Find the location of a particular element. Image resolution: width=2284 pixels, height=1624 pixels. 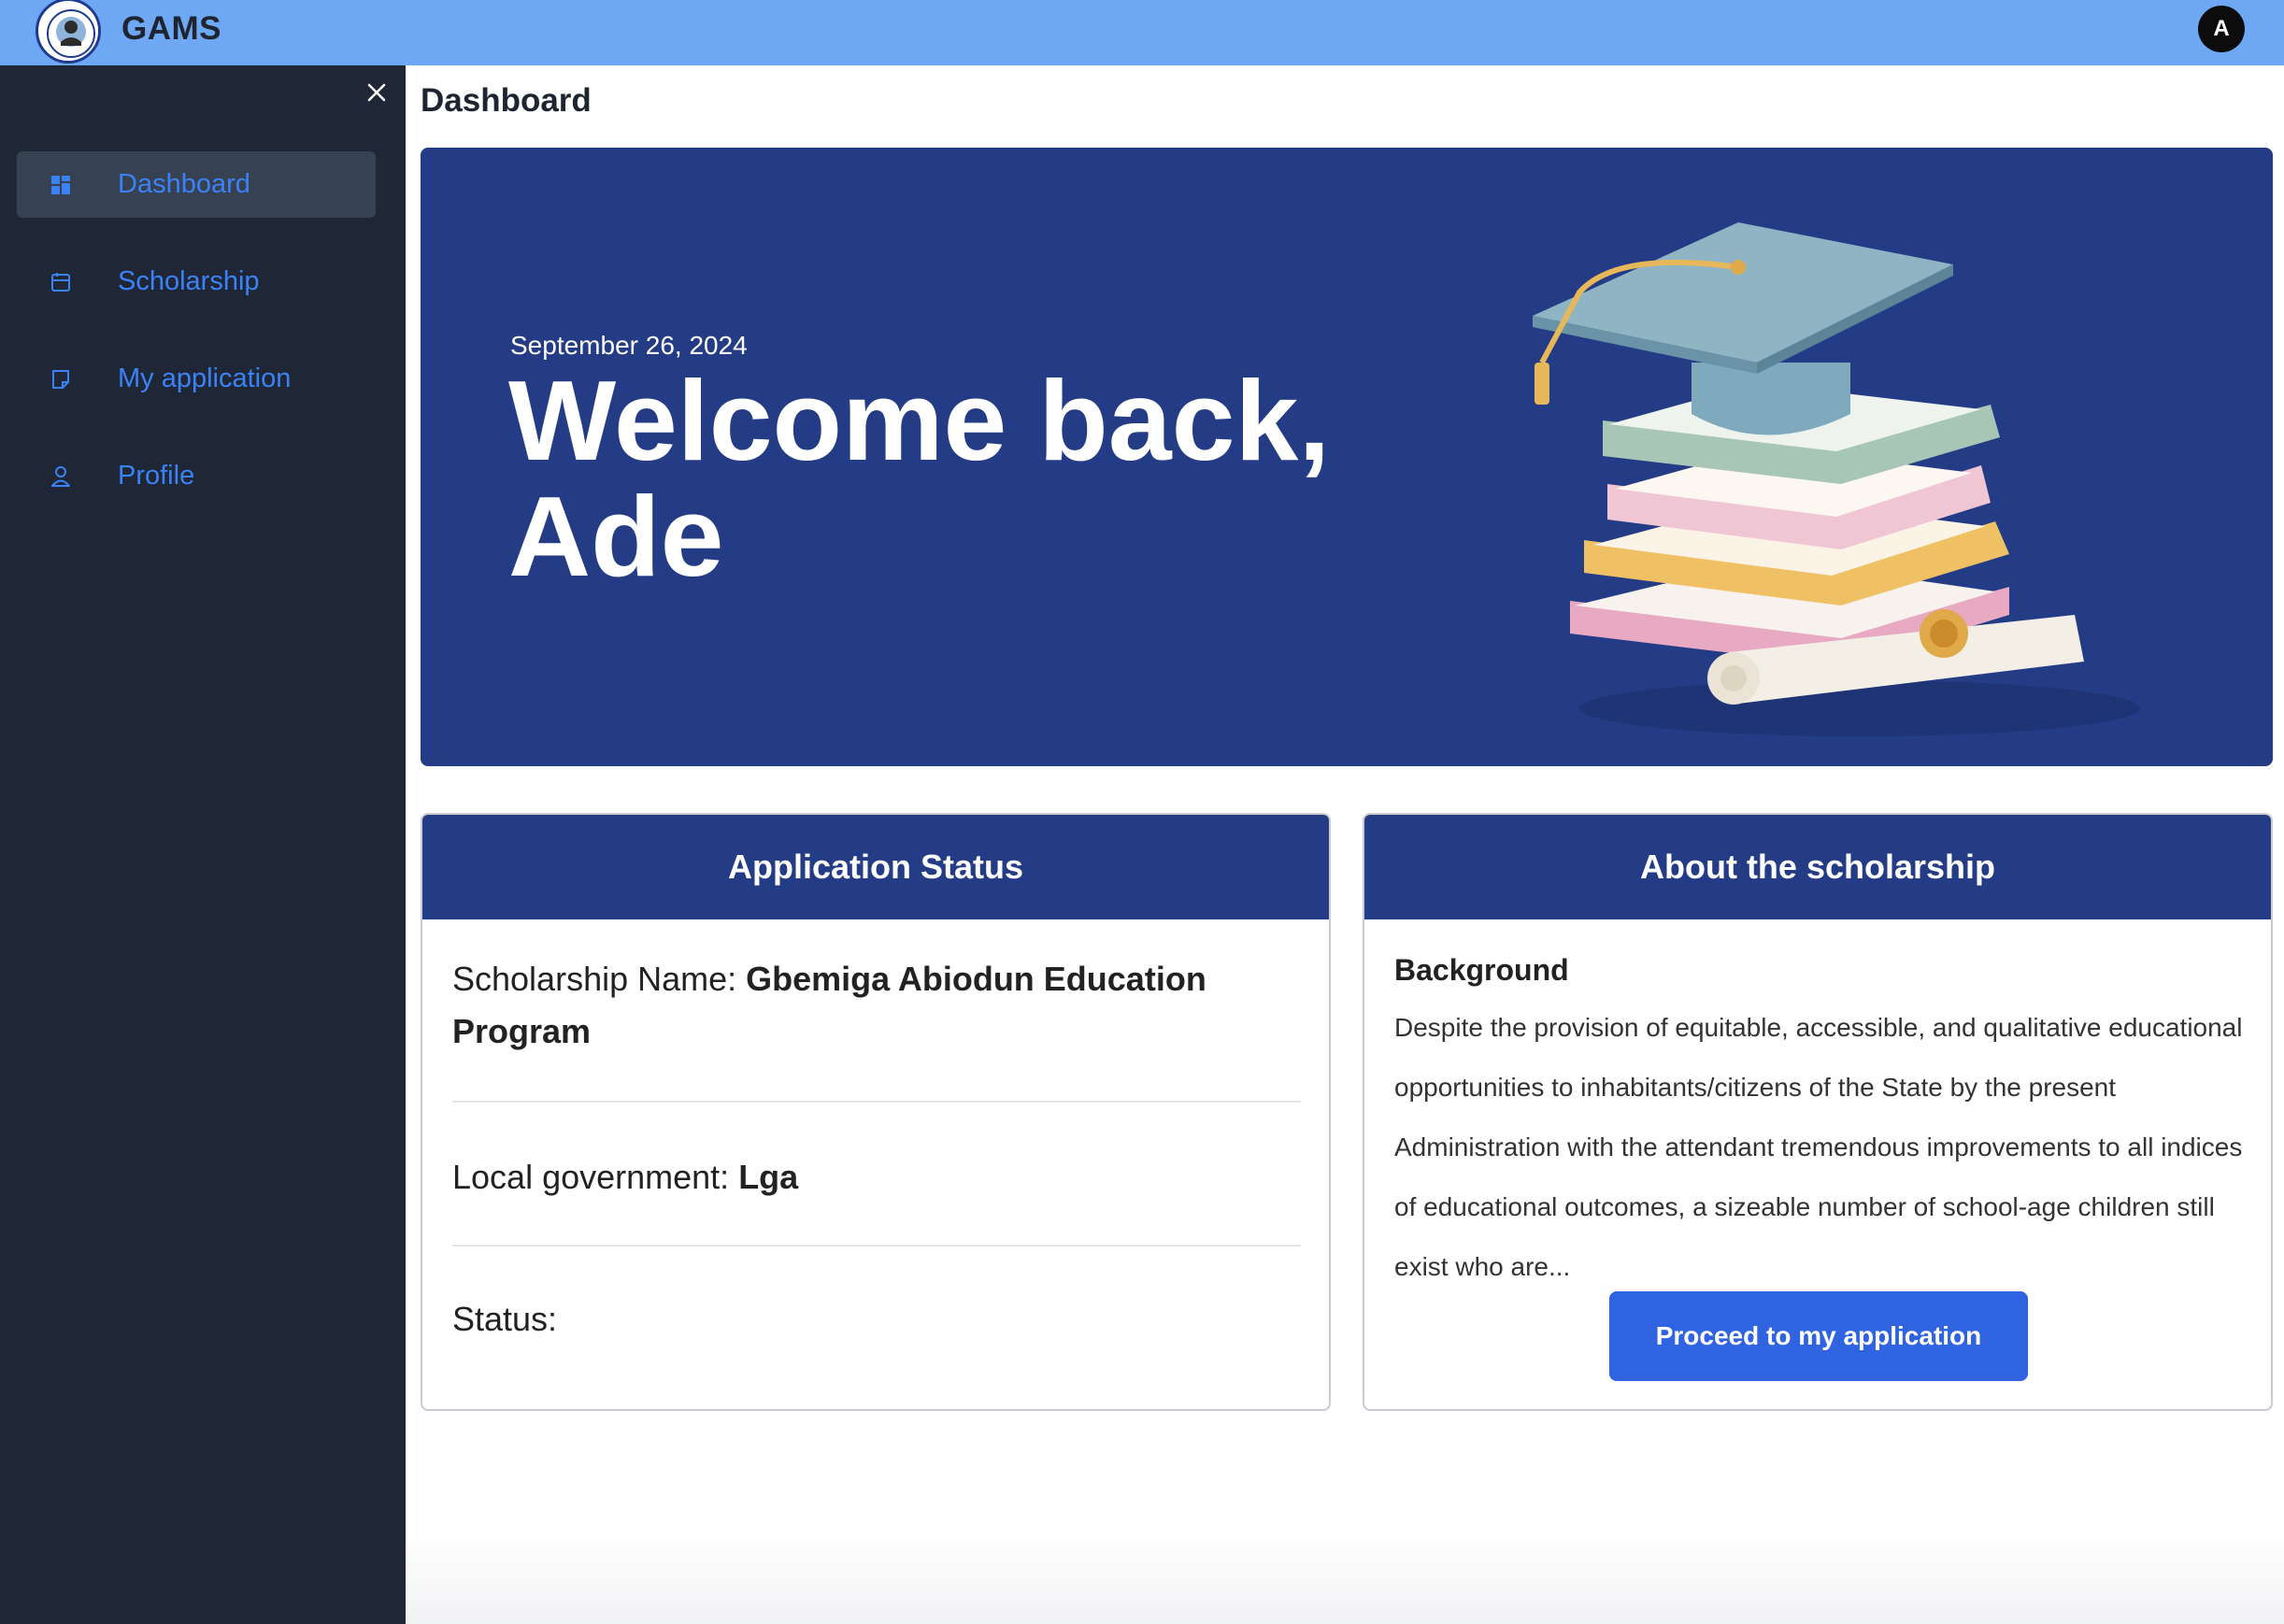

sidebar-item-dashboard: Dashboard is located at coordinates (197, 184).